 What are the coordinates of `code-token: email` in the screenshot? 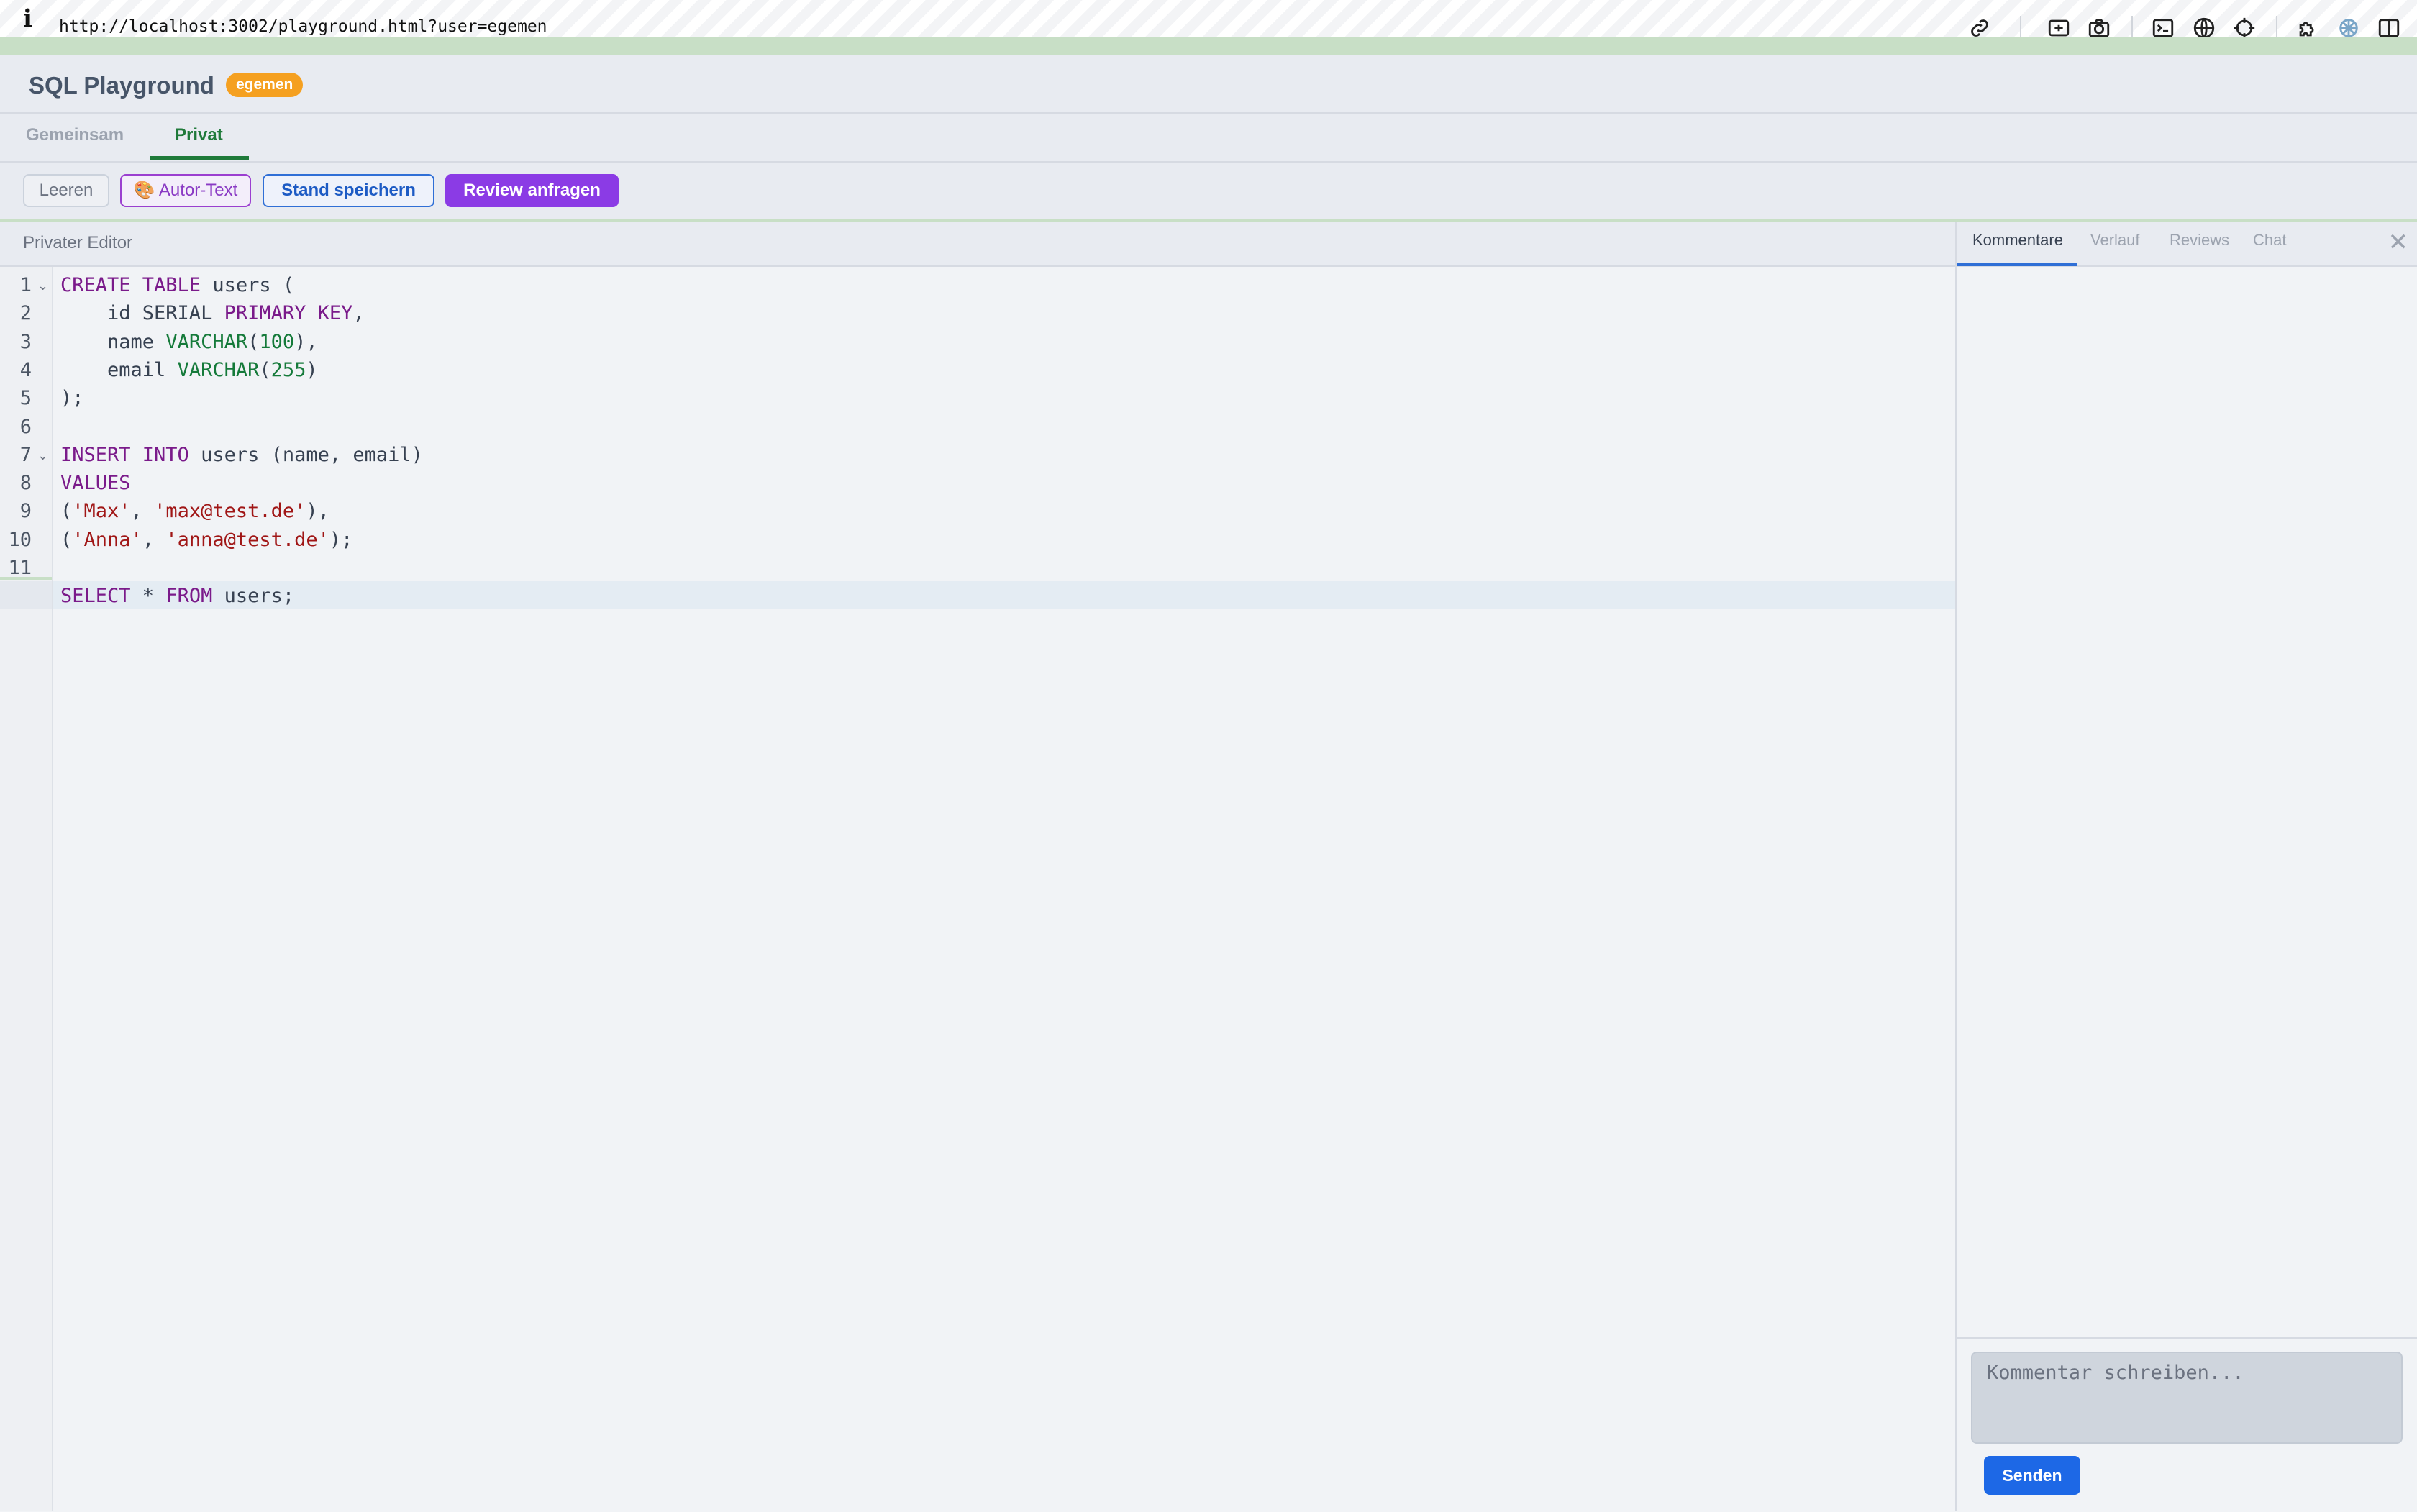 It's located at (119, 370).